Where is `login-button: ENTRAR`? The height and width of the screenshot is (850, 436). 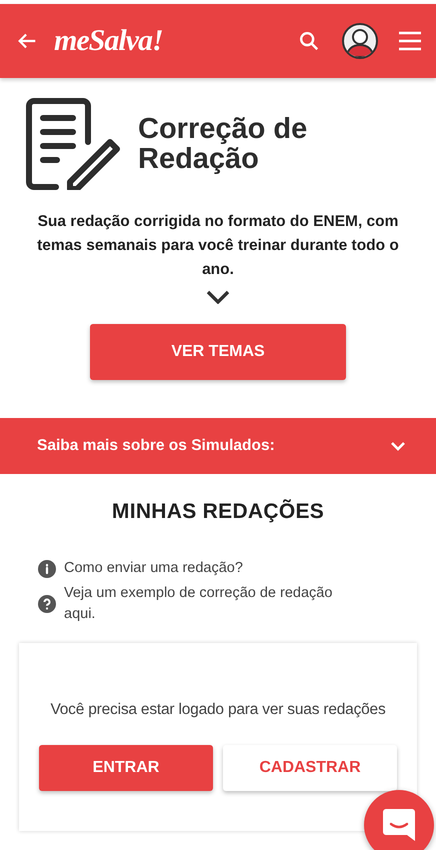
login-button: ENTRAR is located at coordinates (126, 768).